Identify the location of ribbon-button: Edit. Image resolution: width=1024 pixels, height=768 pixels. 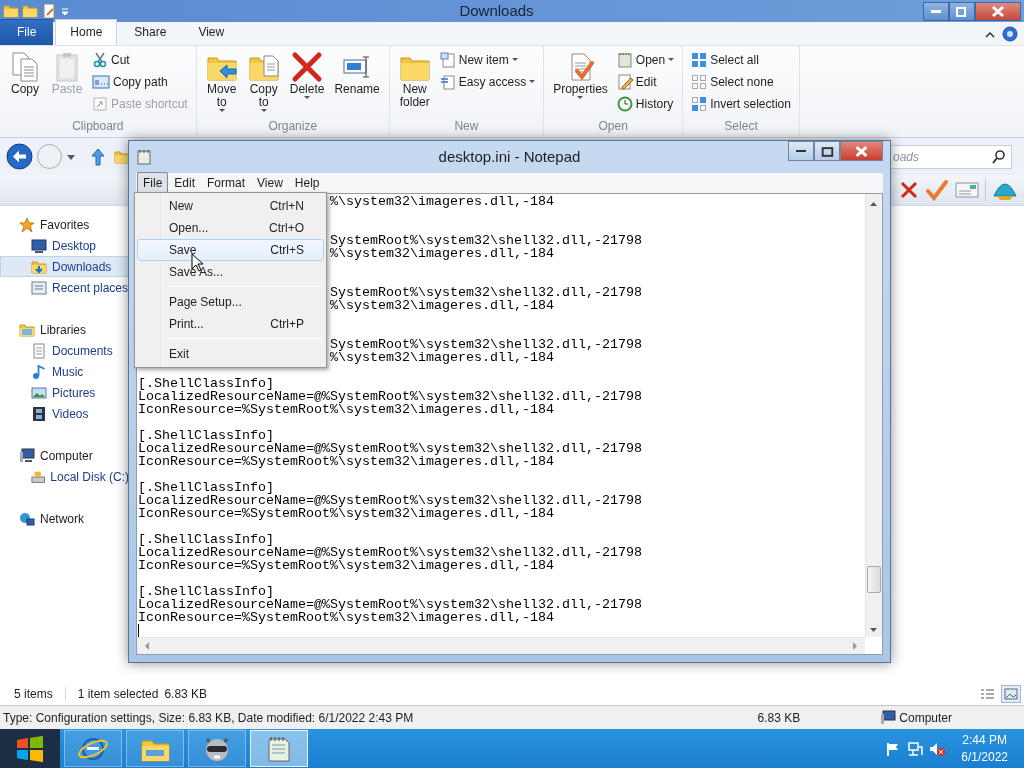
(645, 81).